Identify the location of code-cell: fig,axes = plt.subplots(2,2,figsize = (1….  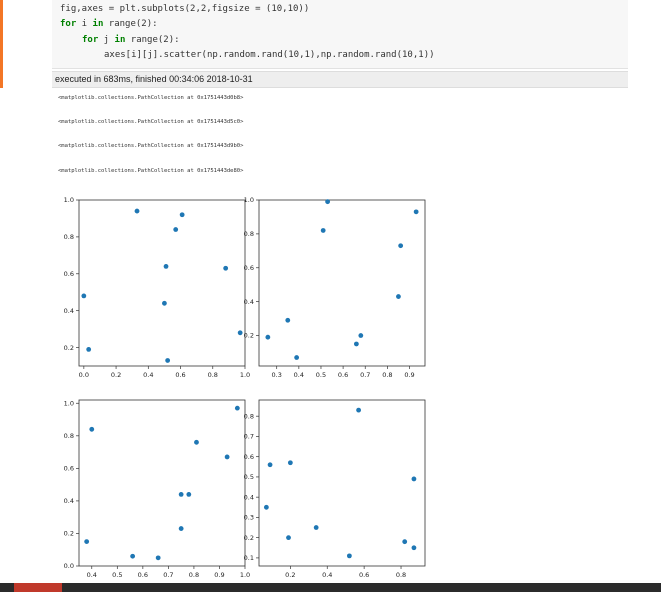
(340, 34).